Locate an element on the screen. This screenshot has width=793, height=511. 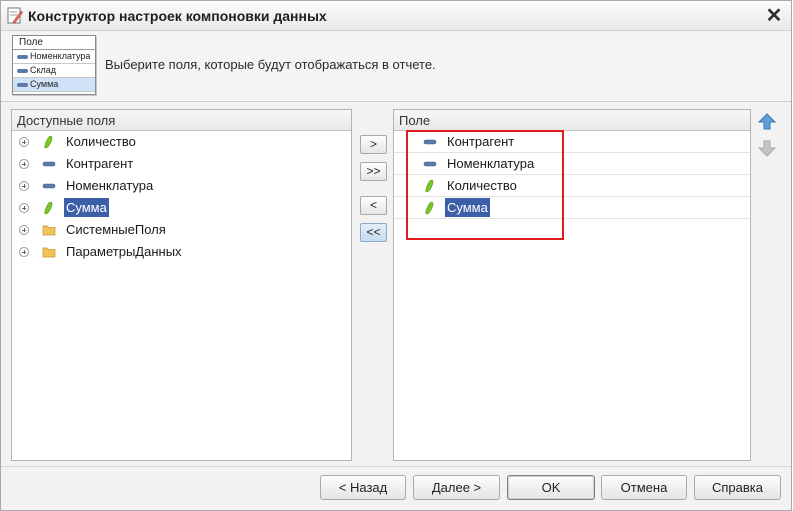
next-button: Далее > is located at coordinates (456, 487).